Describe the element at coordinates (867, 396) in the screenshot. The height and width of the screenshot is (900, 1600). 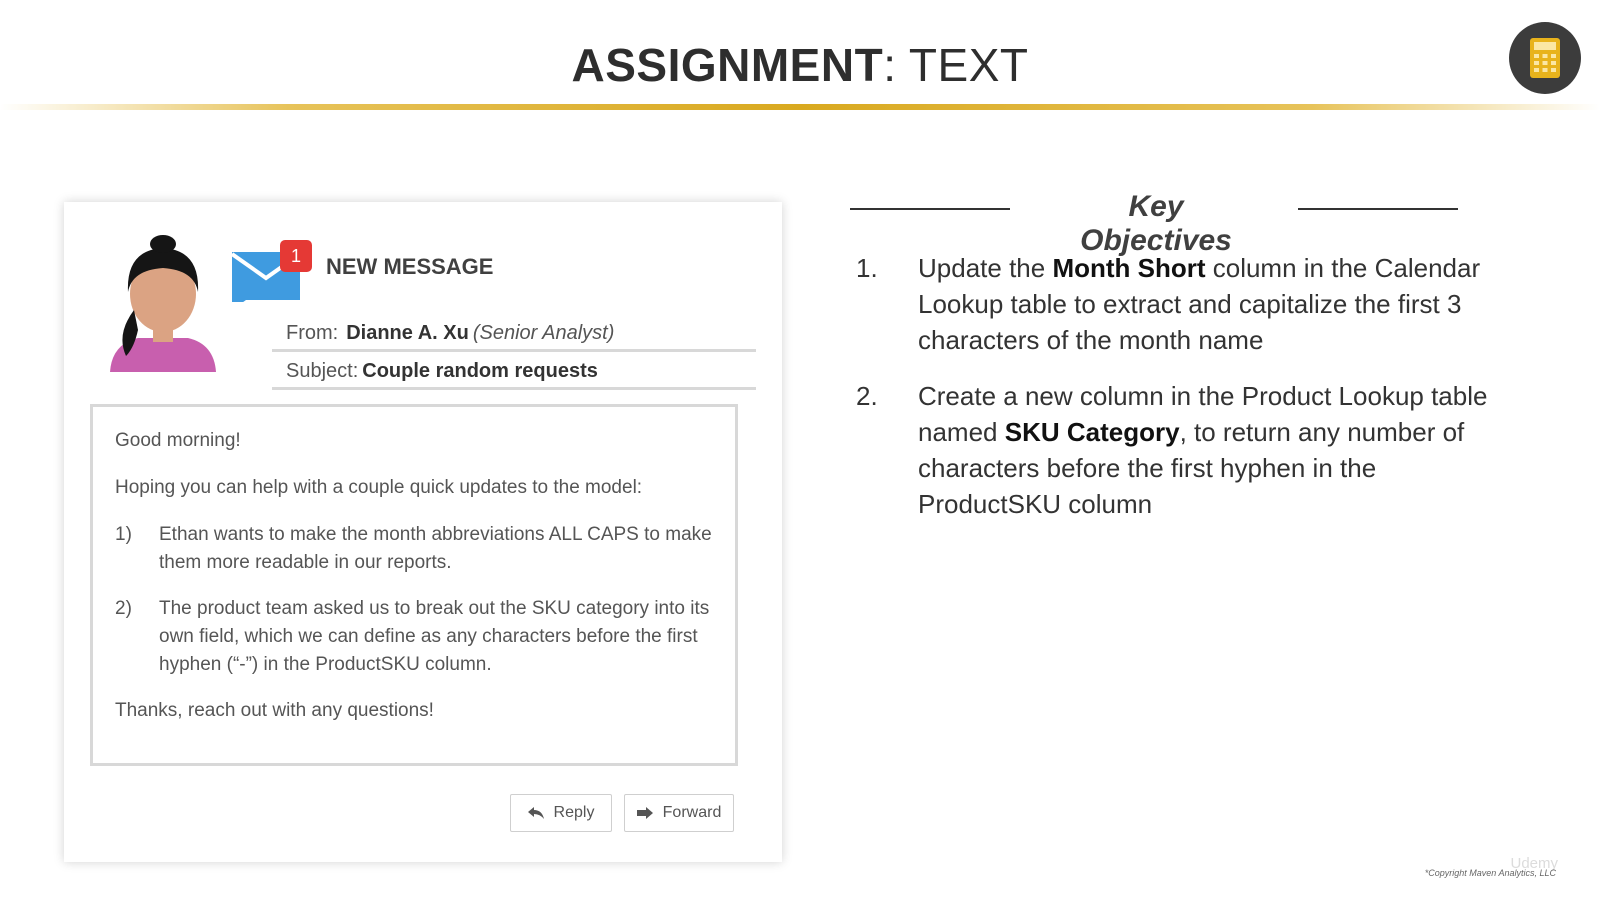
I see `objective-number: 2.` at that location.